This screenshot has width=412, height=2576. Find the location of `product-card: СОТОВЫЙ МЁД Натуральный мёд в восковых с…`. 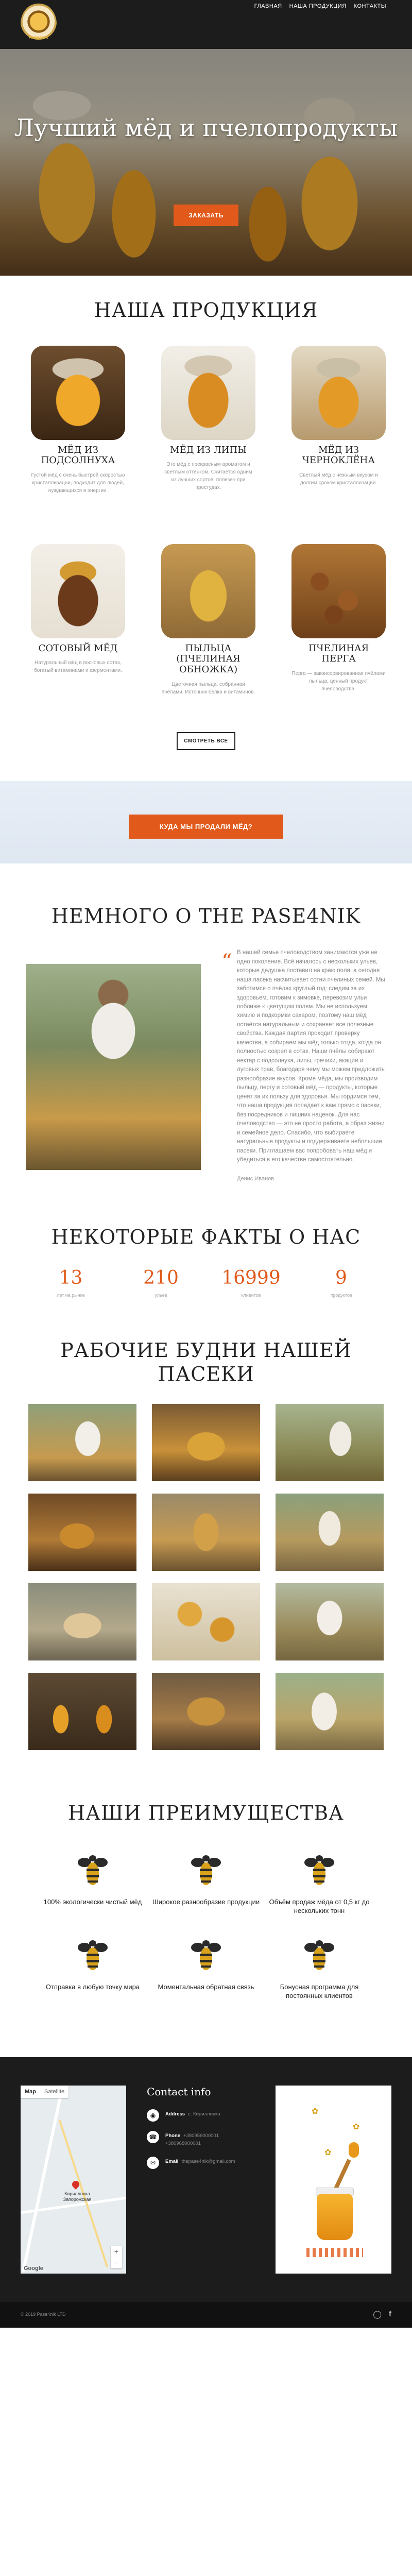

product-card: СОТОВЫЙ МЁД Натуральный мёд в восковых с… is located at coordinates (78, 633).